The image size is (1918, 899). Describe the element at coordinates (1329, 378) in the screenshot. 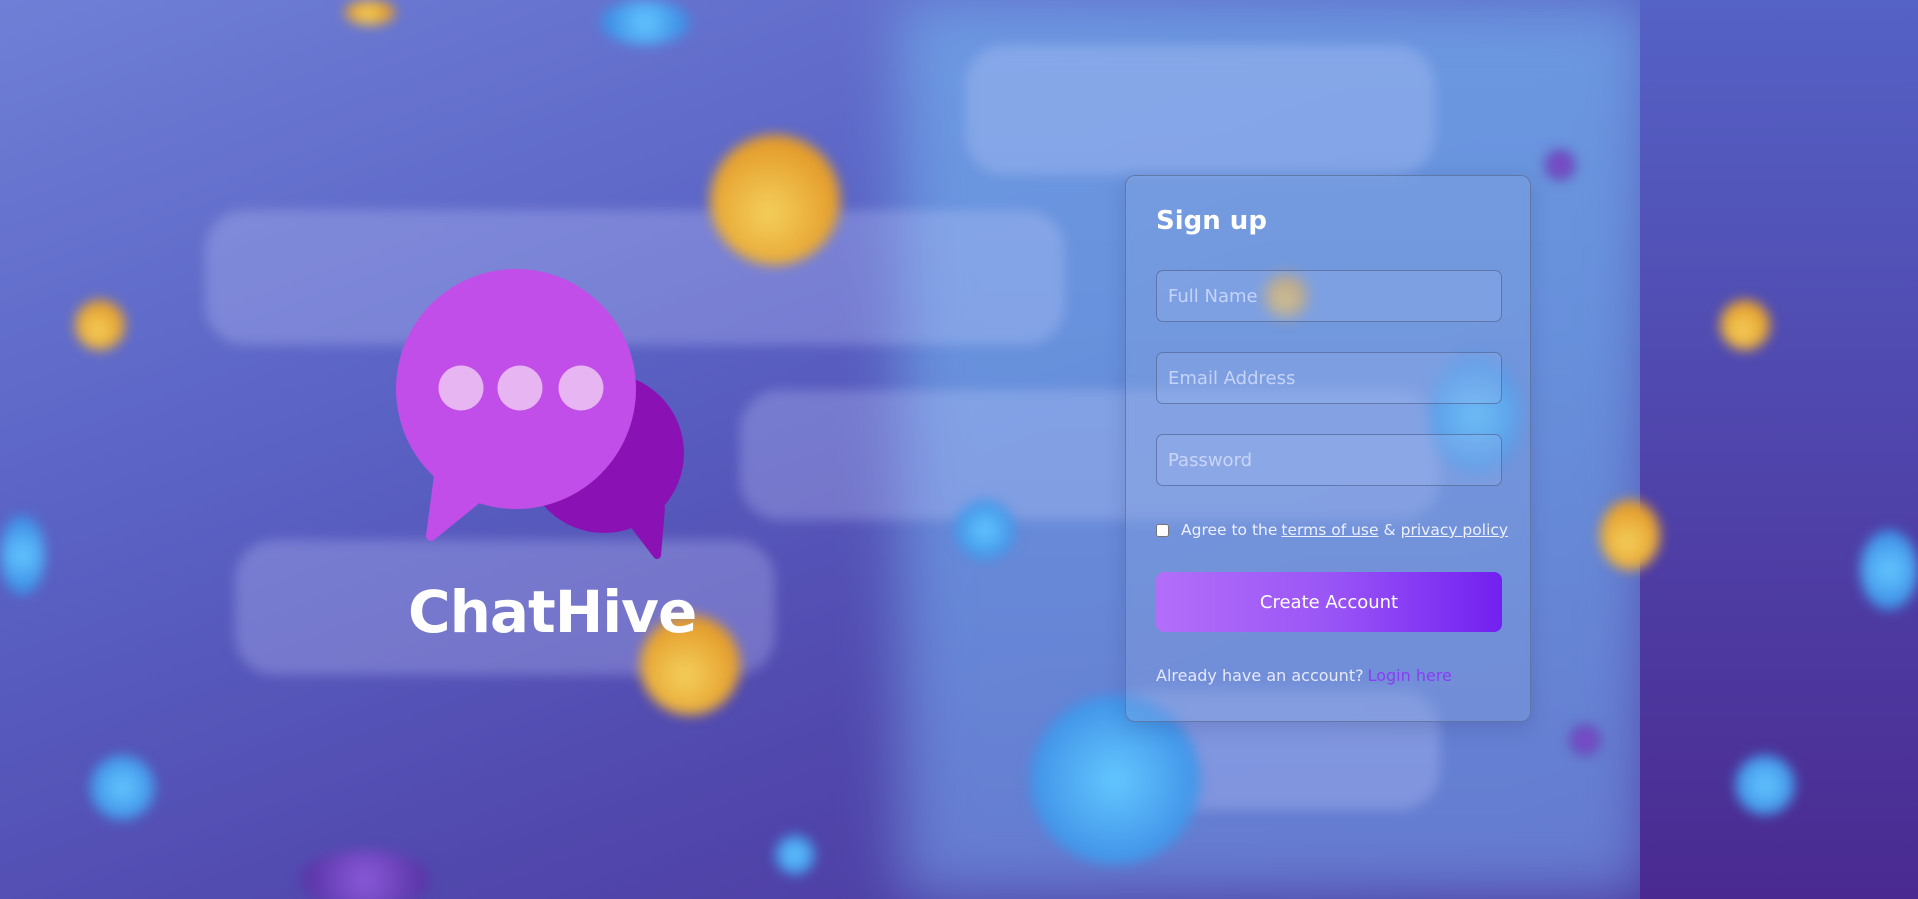

I see `email-field` at that location.